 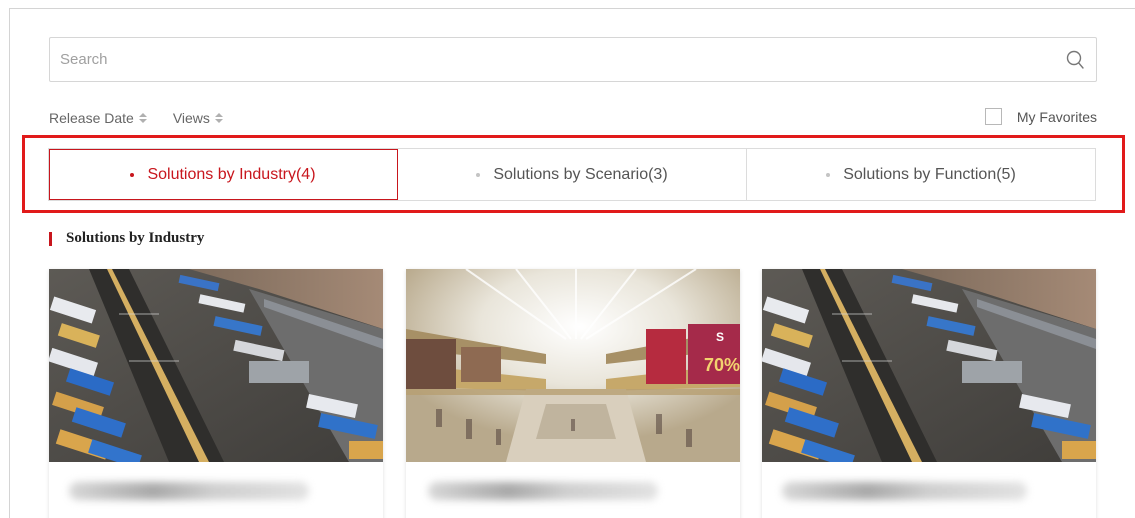 I want to click on section-heading: Solutions by Industry, so click(x=126, y=238).